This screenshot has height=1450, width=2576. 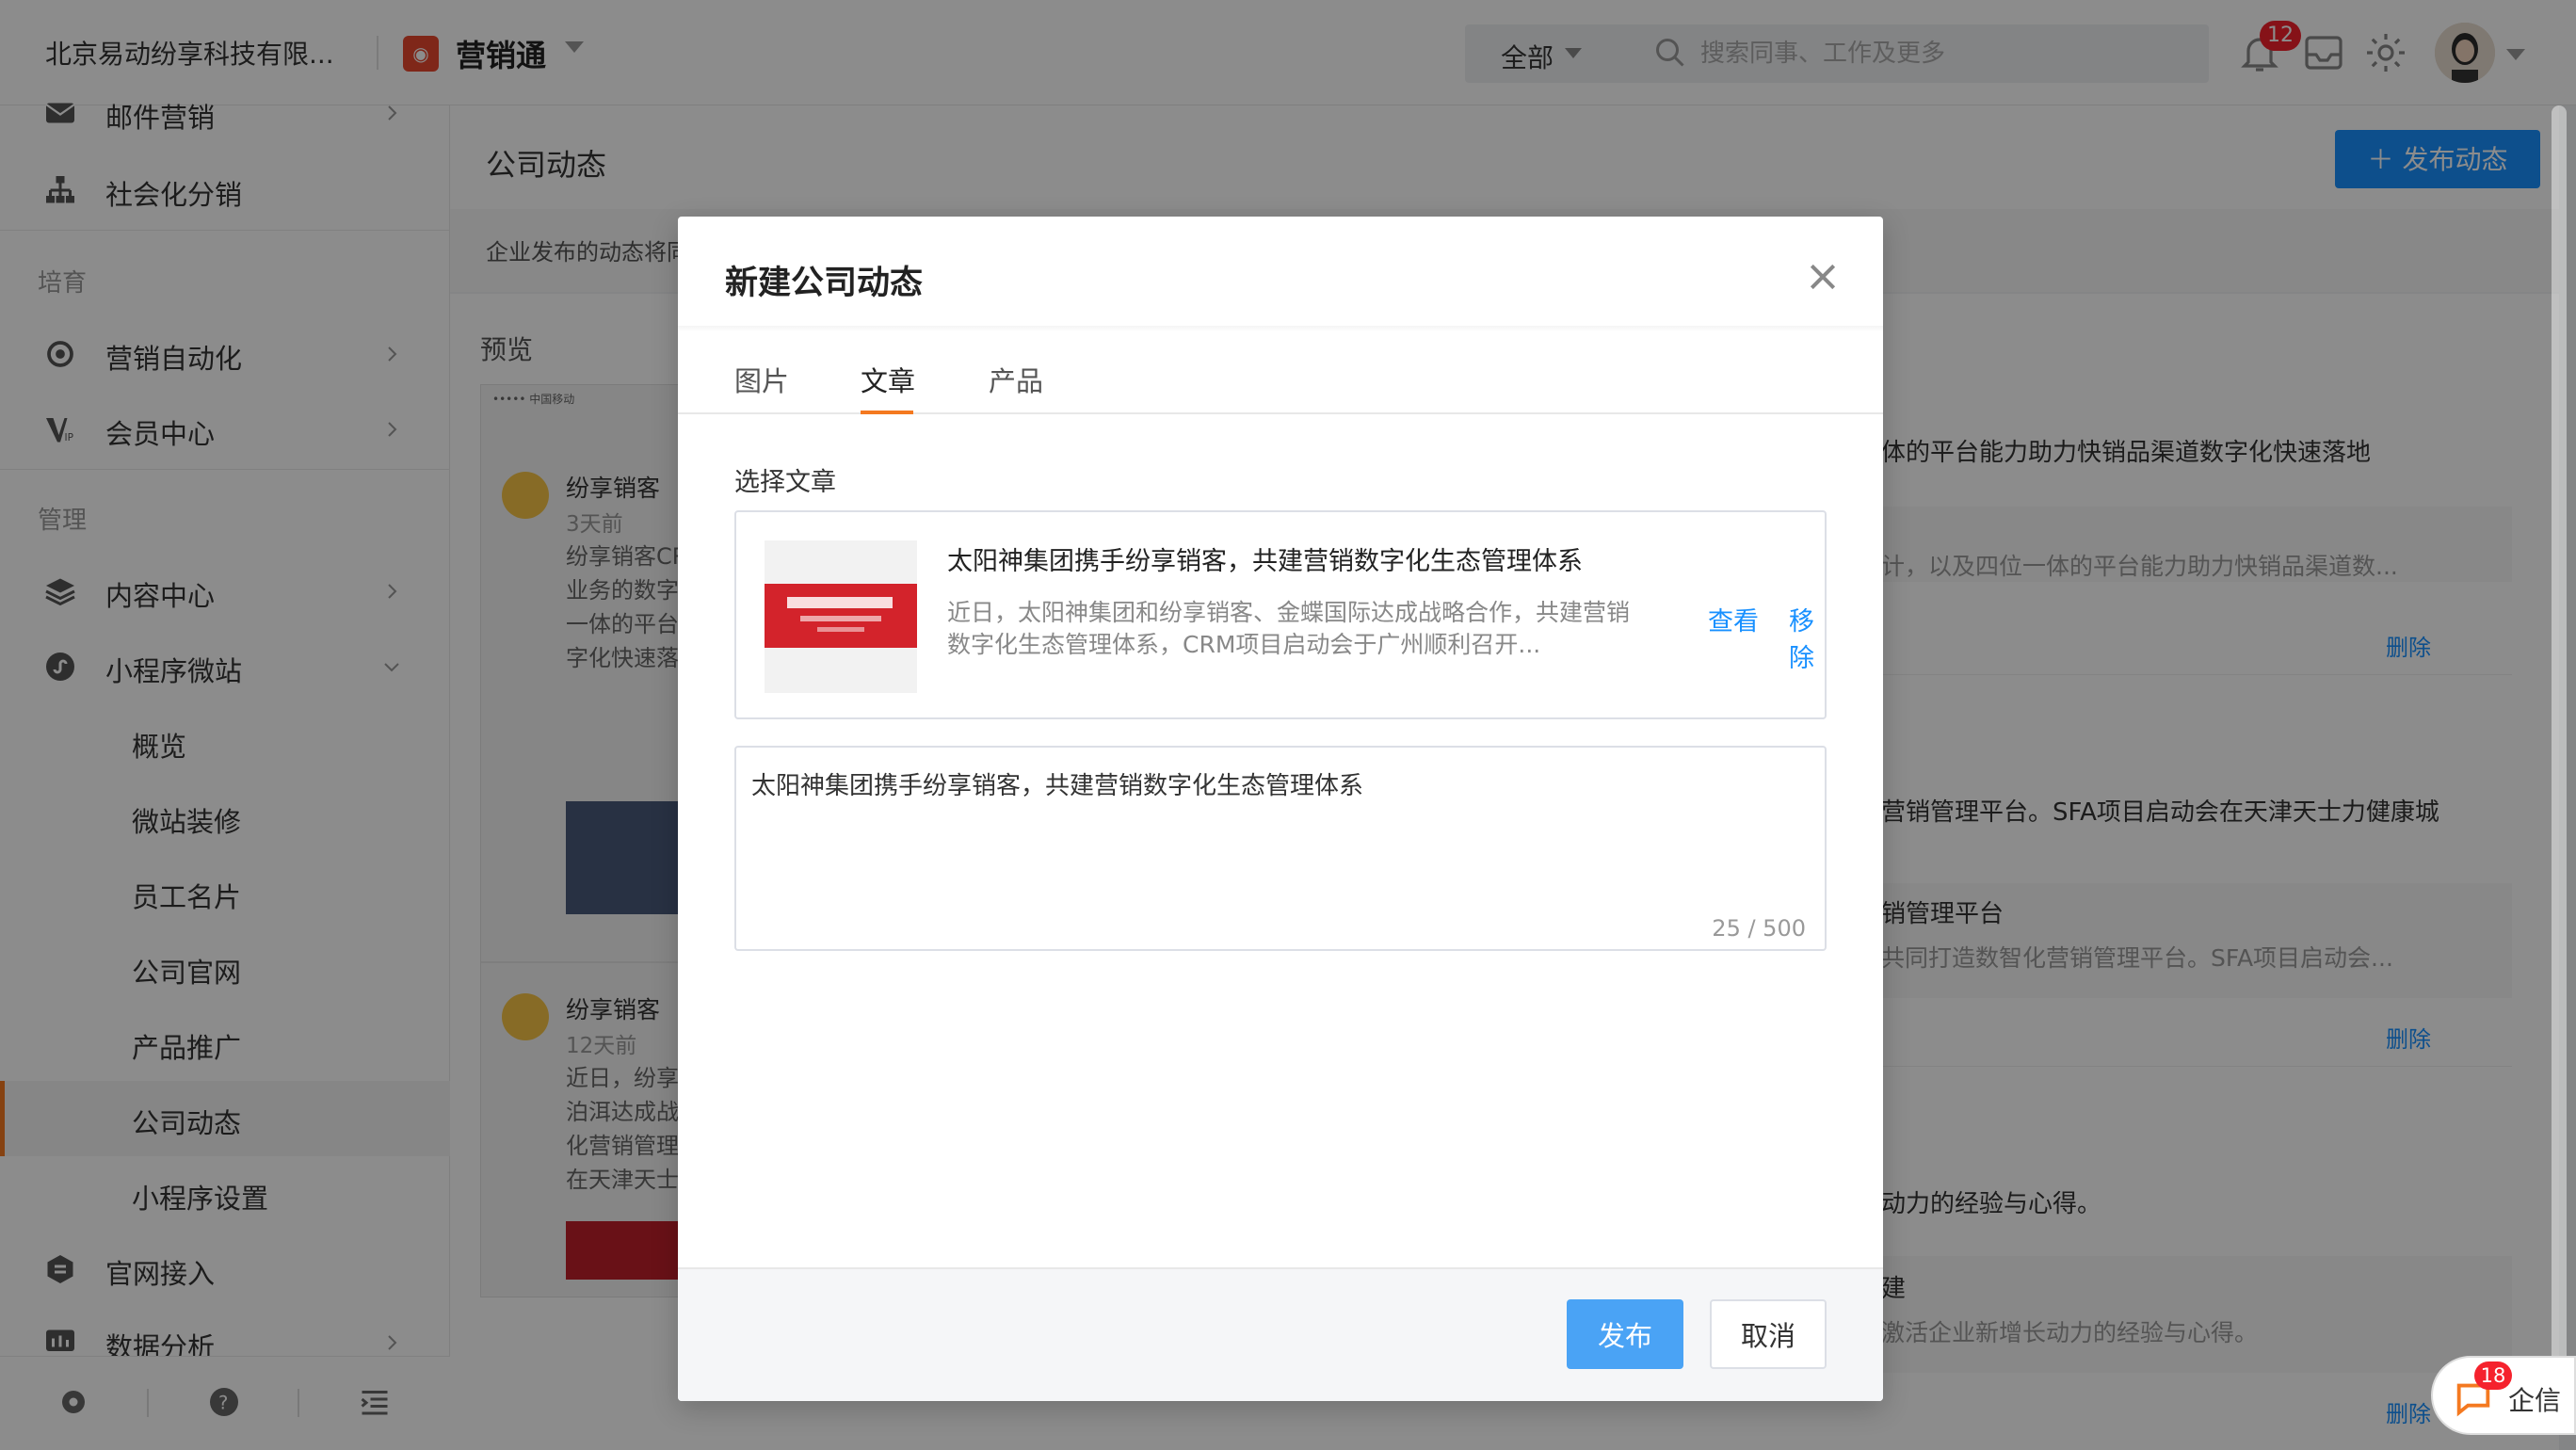 I want to click on article-banner-image-icon, so click(x=841, y=616).